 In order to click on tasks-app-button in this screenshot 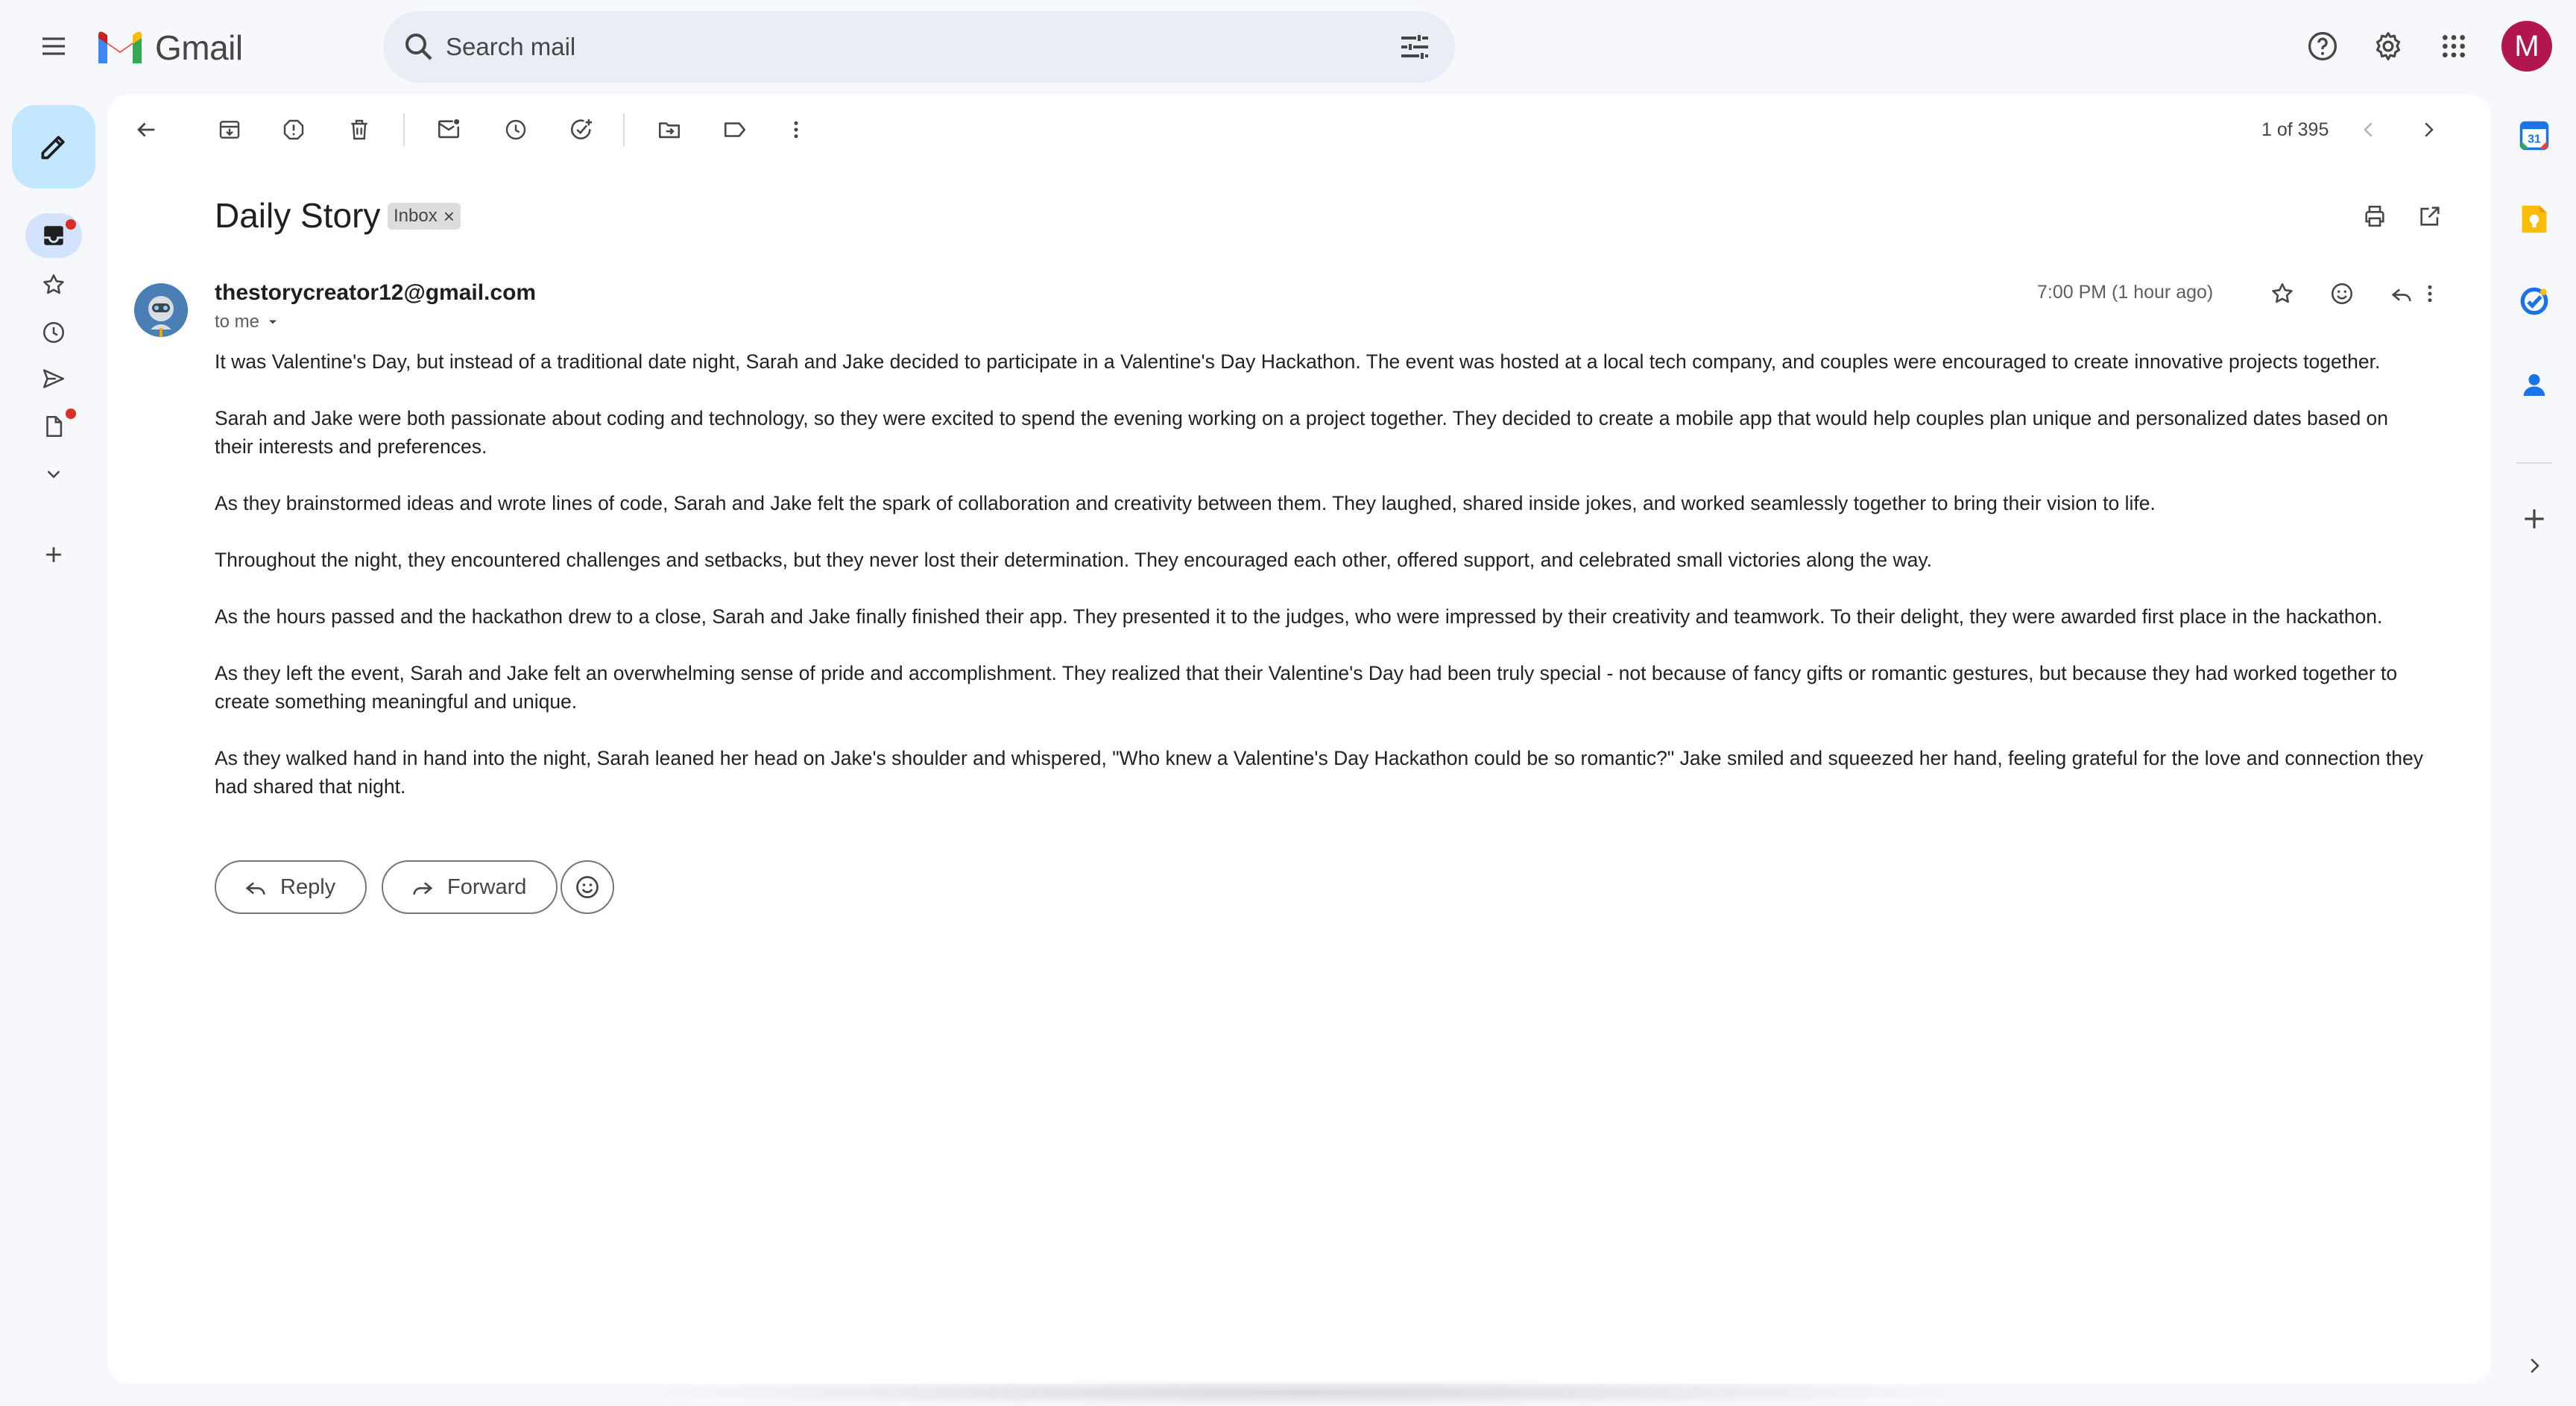, I will do `click(2534, 301)`.